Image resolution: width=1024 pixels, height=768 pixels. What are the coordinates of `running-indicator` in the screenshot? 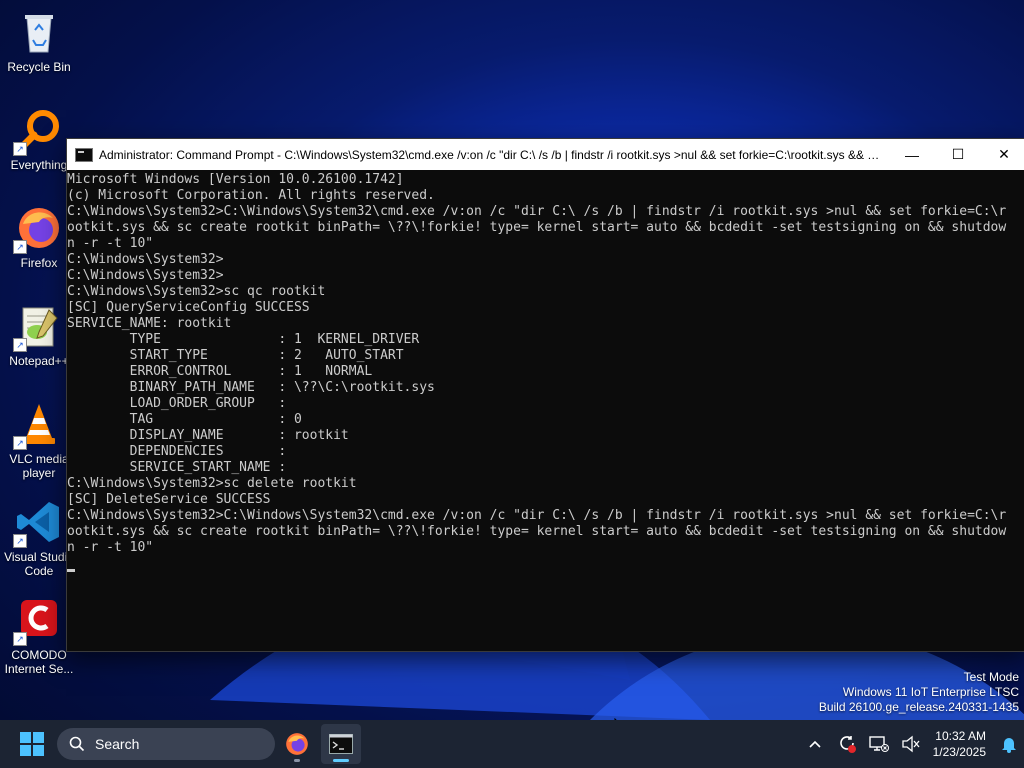 It's located at (297, 760).